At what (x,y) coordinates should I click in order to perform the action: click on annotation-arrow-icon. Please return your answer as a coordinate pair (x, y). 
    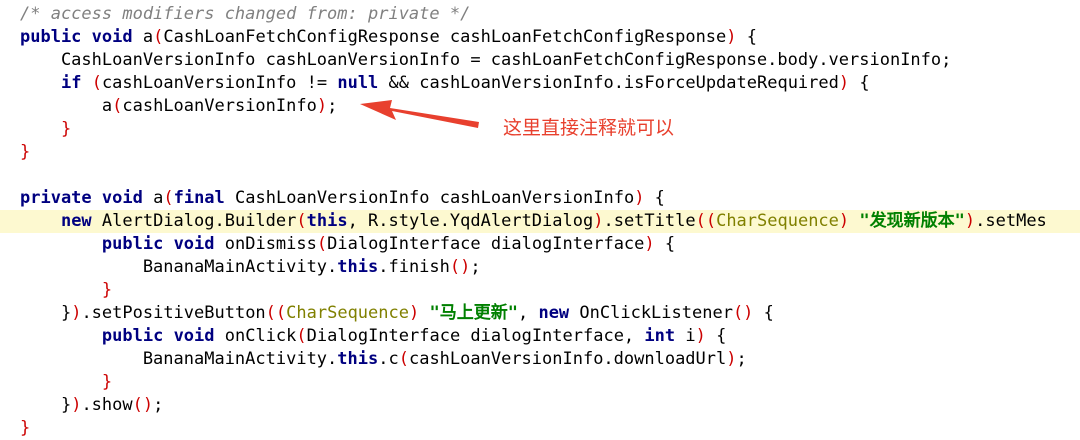
    Looking at the image, I should click on (419, 114).